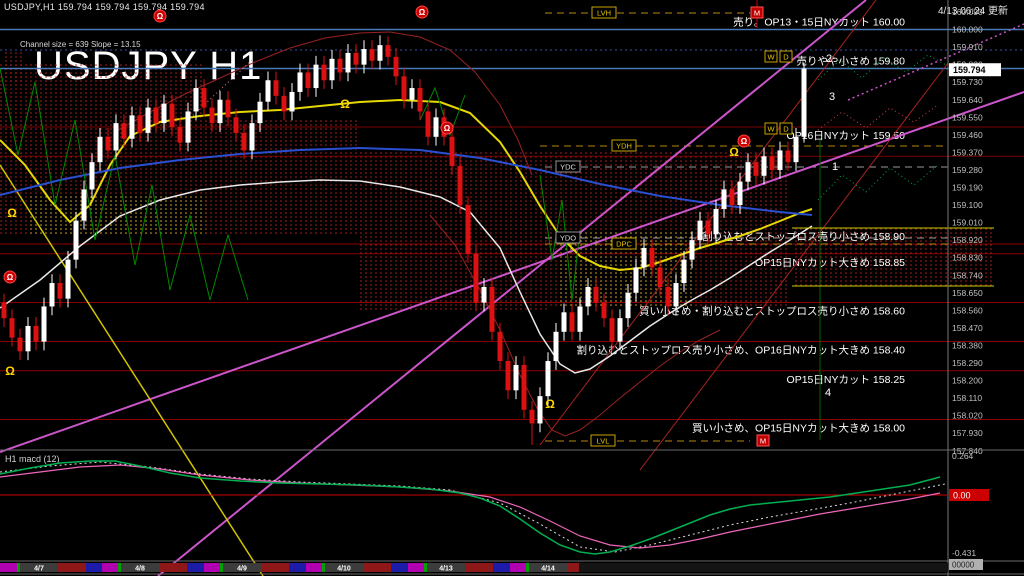 The width and height of the screenshot is (1024, 576). What do you see at coordinates (757, 13) in the screenshot?
I see `pivot-label-text: M` at bounding box center [757, 13].